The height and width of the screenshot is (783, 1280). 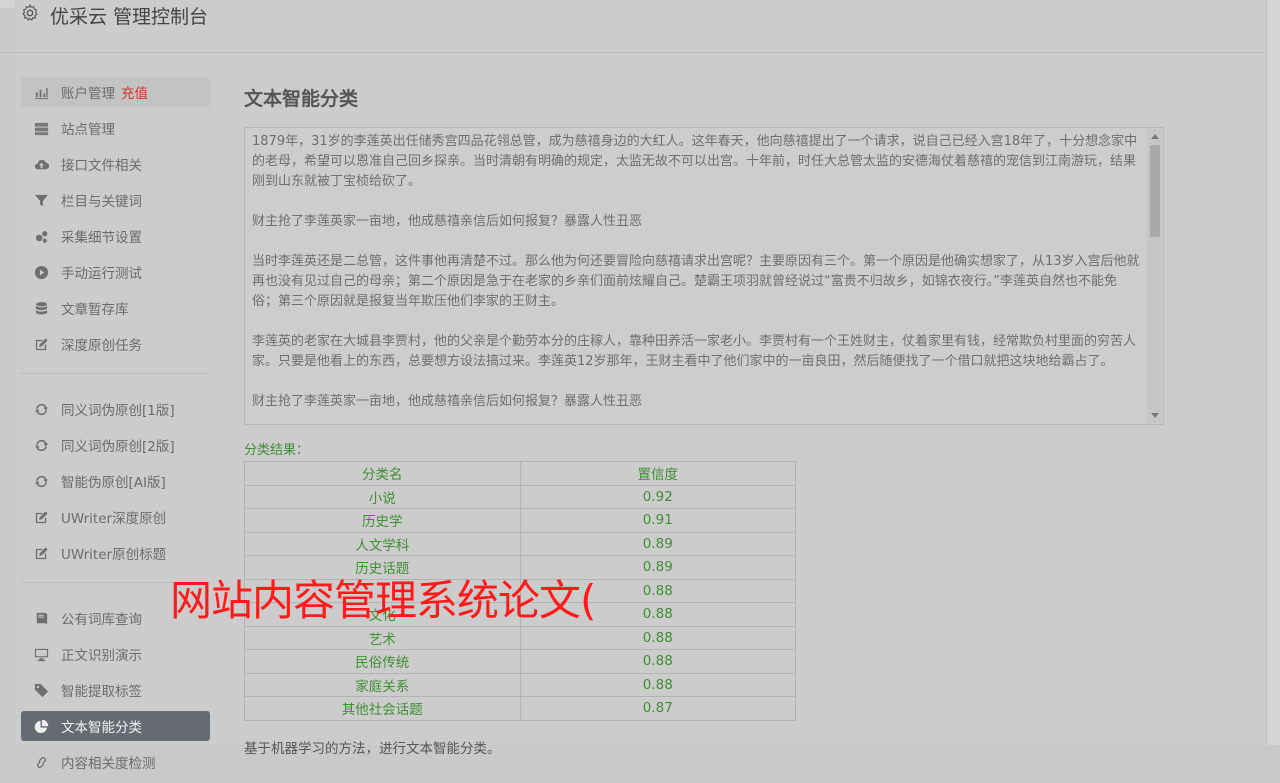 What do you see at coordinates (41, 200) in the screenshot?
I see `filter-icon` at bounding box center [41, 200].